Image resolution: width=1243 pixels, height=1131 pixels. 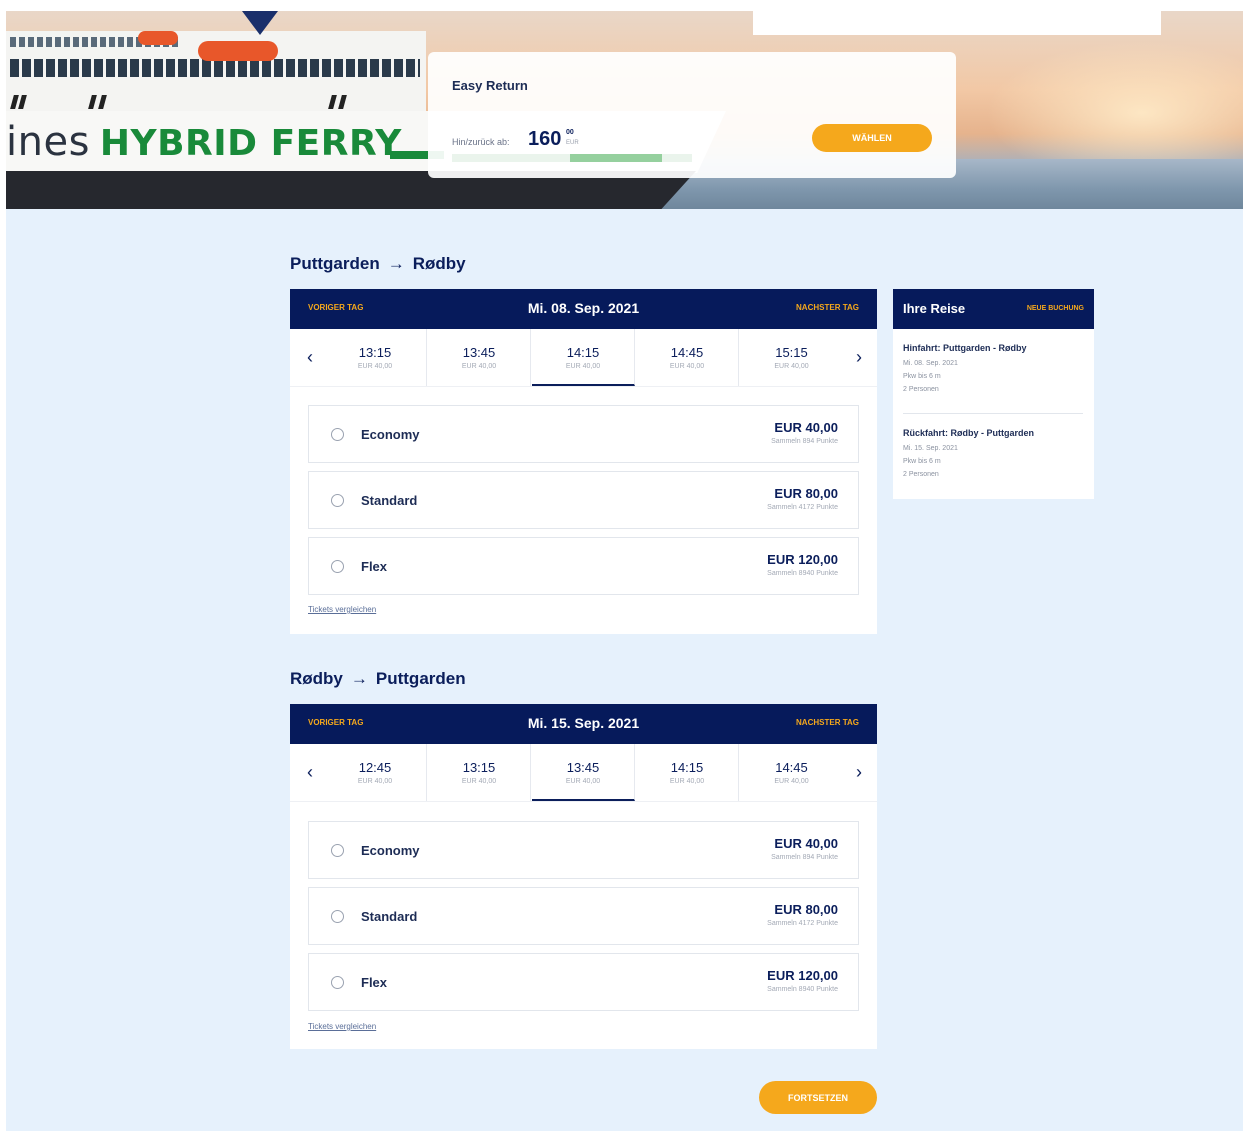 What do you see at coordinates (378, 678) in the screenshot?
I see `return-route-title: Rødby → Puttgarden` at bounding box center [378, 678].